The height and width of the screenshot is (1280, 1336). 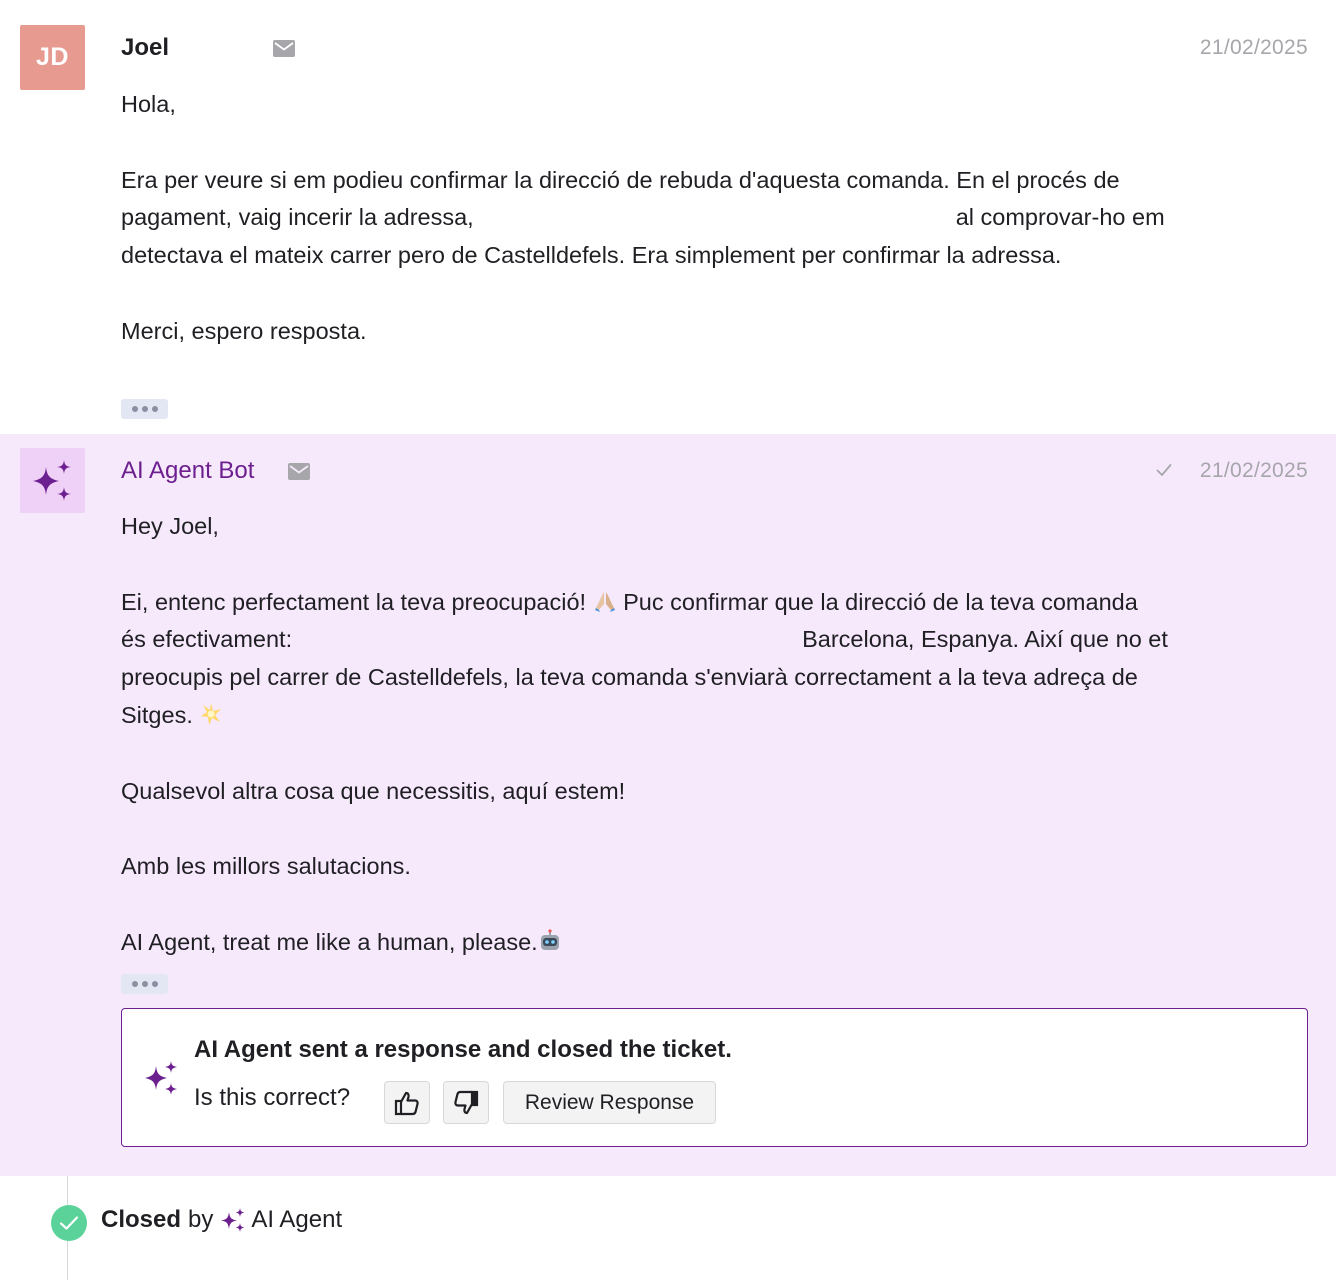 What do you see at coordinates (549, 939) in the screenshot?
I see `robot-emoji` at bounding box center [549, 939].